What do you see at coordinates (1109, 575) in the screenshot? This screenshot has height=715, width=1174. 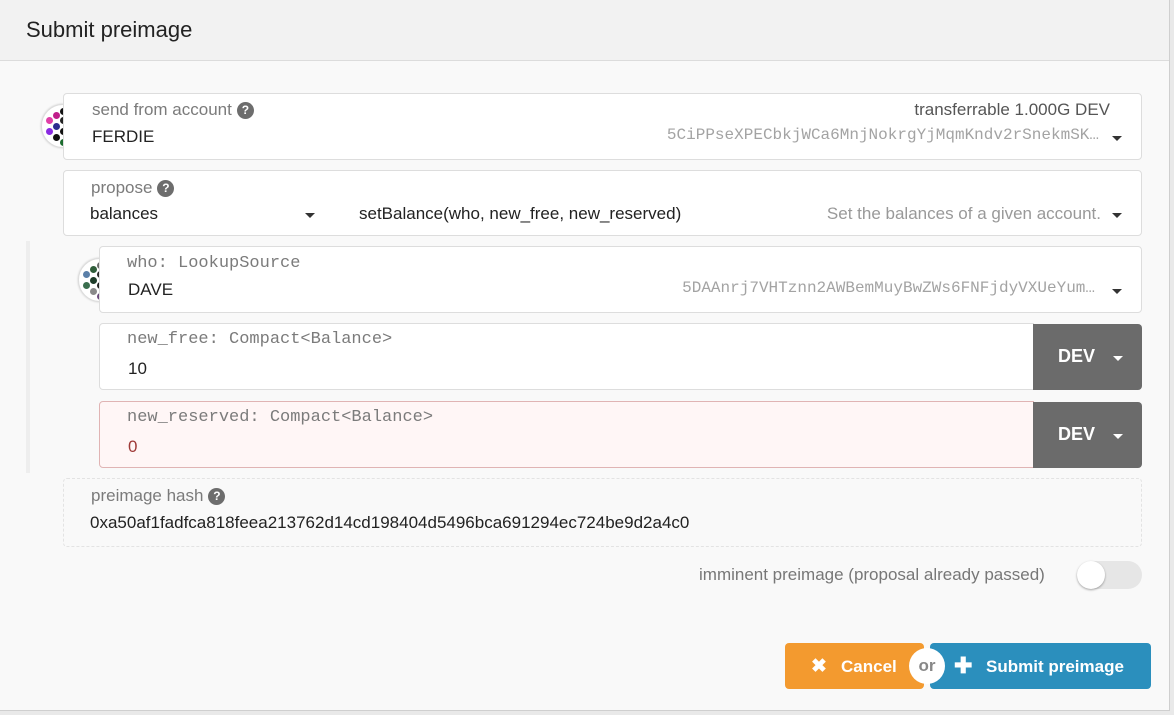 I see `imminent-toggle` at bounding box center [1109, 575].